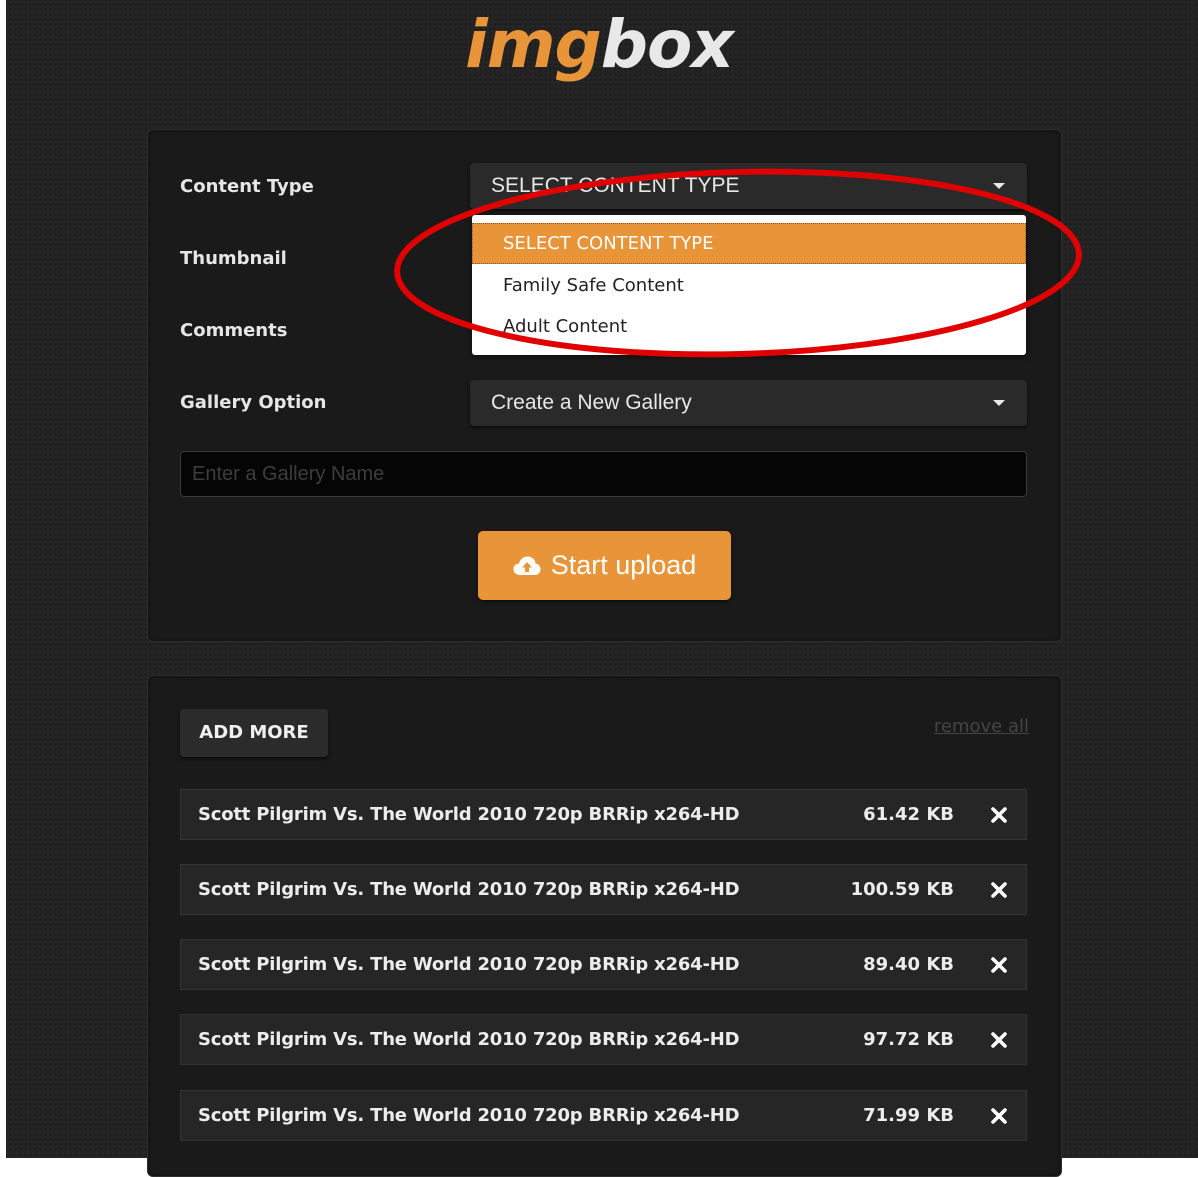 The height and width of the screenshot is (1177, 1198). What do you see at coordinates (234, 330) in the screenshot?
I see `comments-label: Comments` at bounding box center [234, 330].